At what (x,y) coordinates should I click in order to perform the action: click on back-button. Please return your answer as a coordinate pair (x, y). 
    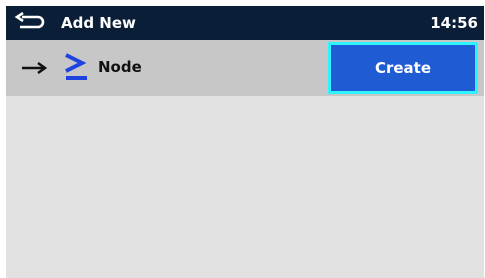
    Looking at the image, I should click on (31, 23).